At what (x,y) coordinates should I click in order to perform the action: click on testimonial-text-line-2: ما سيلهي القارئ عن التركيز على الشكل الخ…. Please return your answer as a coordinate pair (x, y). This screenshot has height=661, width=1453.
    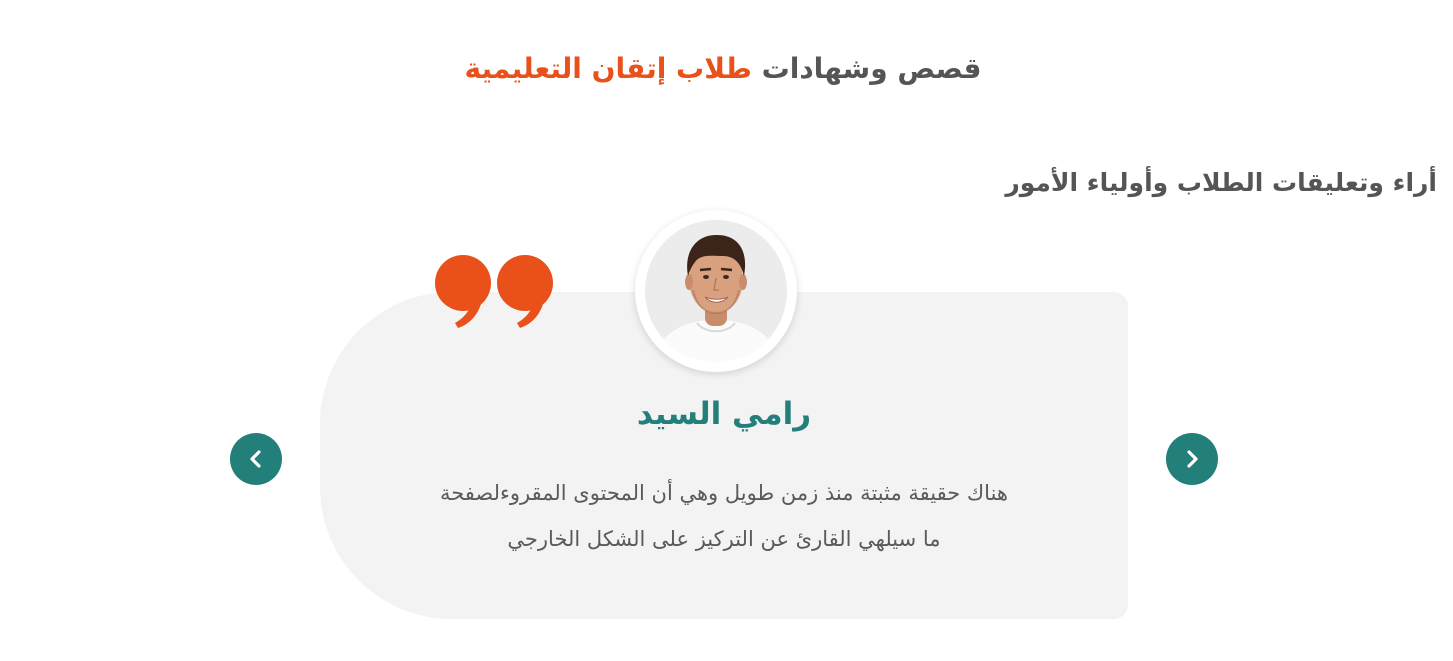
    Looking at the image, I should click on (724, 539).